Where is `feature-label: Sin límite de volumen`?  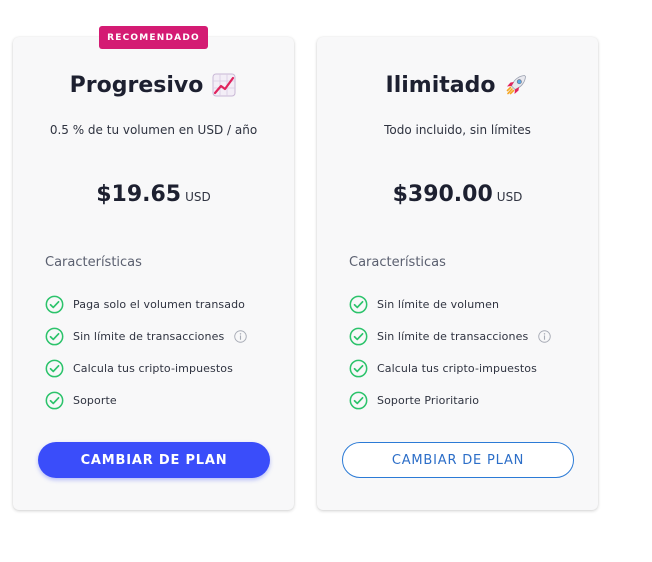 feature-label: Sin límite de volumen is located at coordinates (438, 304).